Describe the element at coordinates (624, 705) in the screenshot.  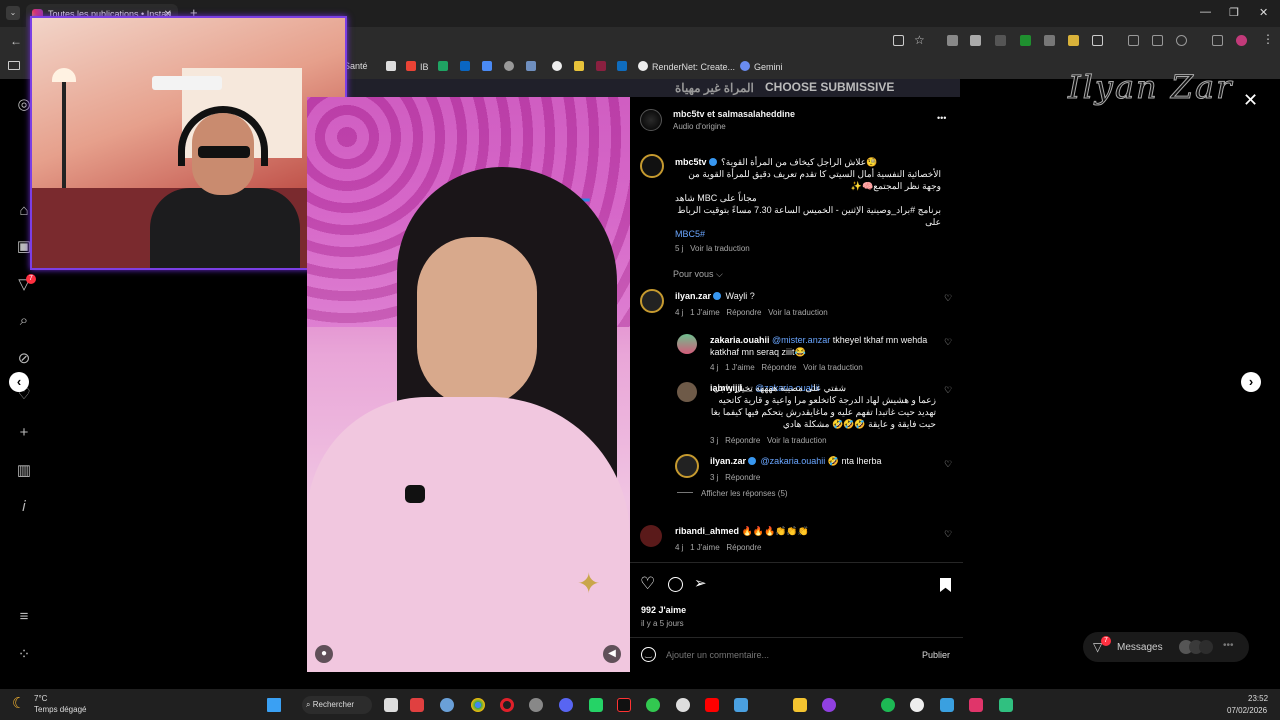
I see `tiktok-icon` at that location.